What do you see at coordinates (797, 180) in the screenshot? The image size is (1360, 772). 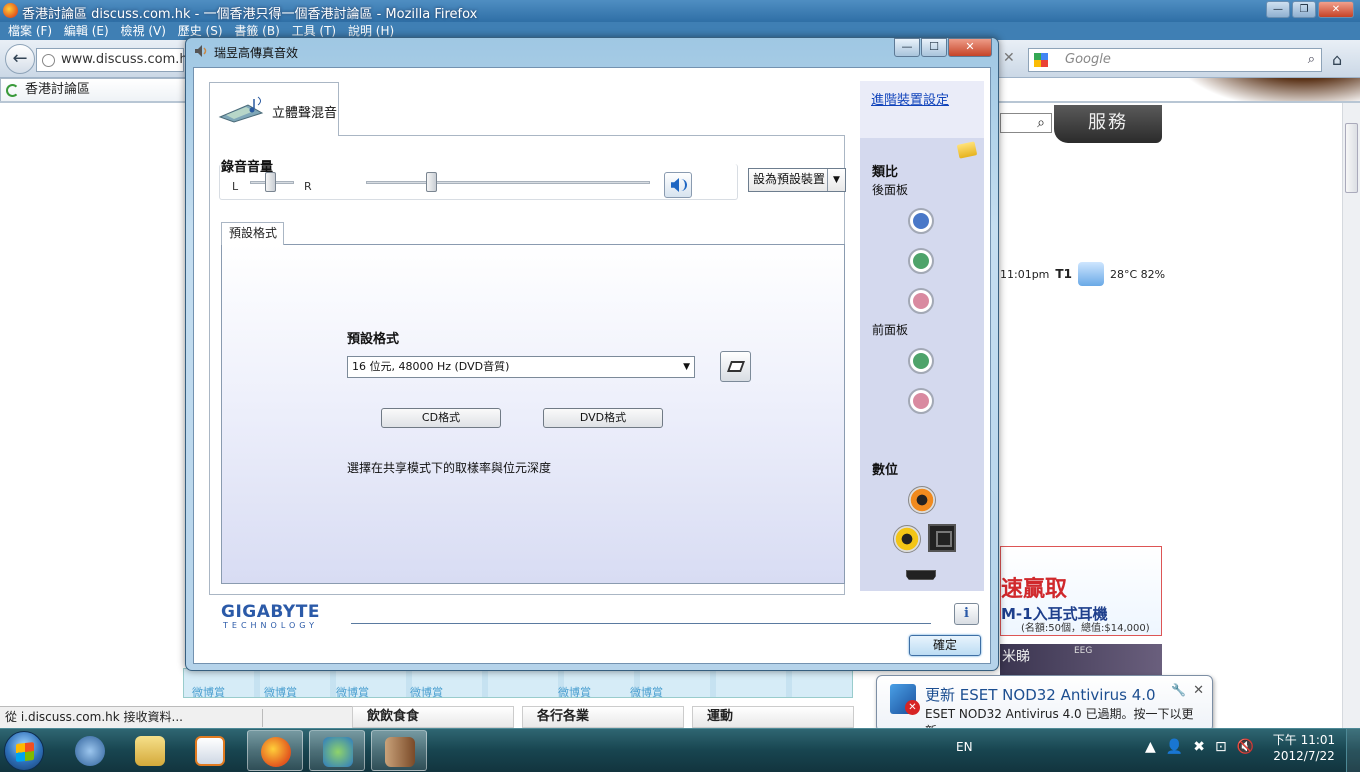 I see `set-default-device-dropdown: 設為預設裝置 ▼` at bounding box center [797, 180].